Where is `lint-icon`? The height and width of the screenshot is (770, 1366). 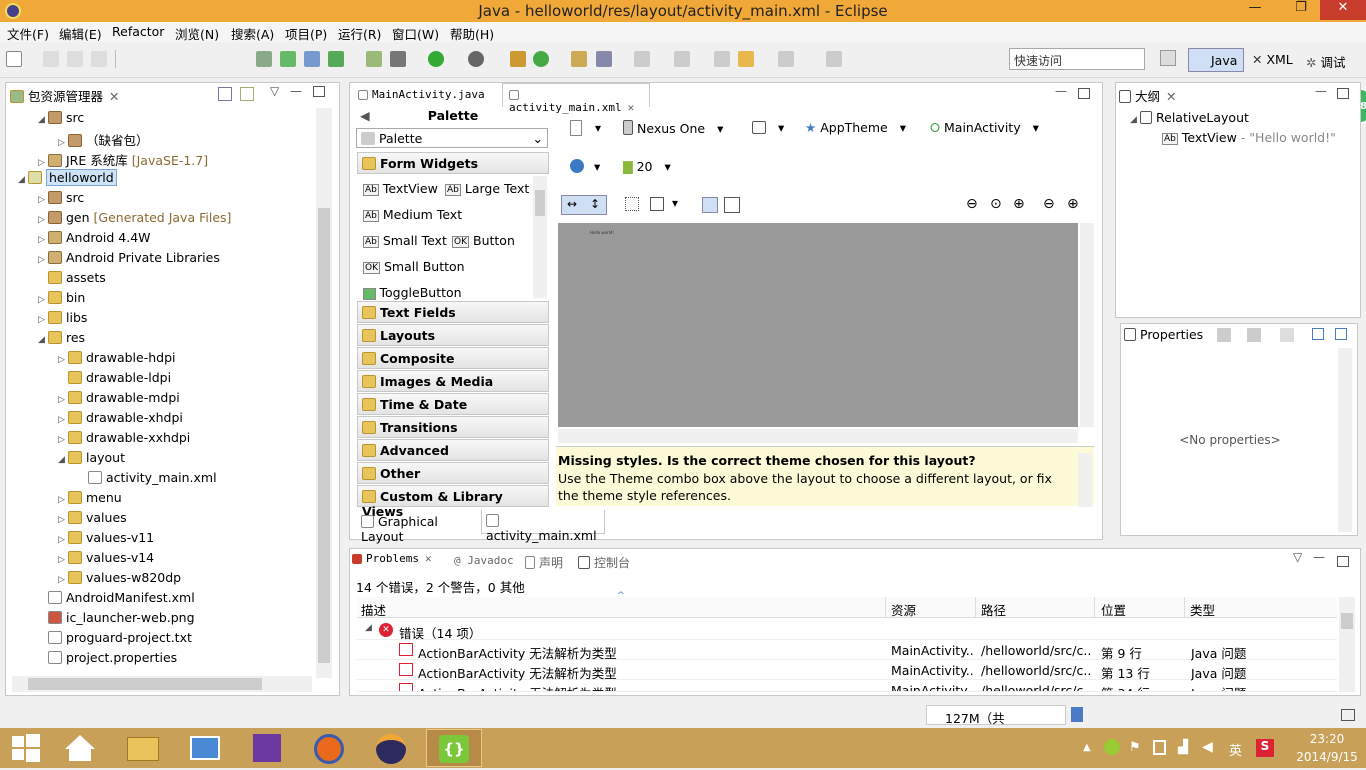
lint-icon is located at coordinates (312, 59).